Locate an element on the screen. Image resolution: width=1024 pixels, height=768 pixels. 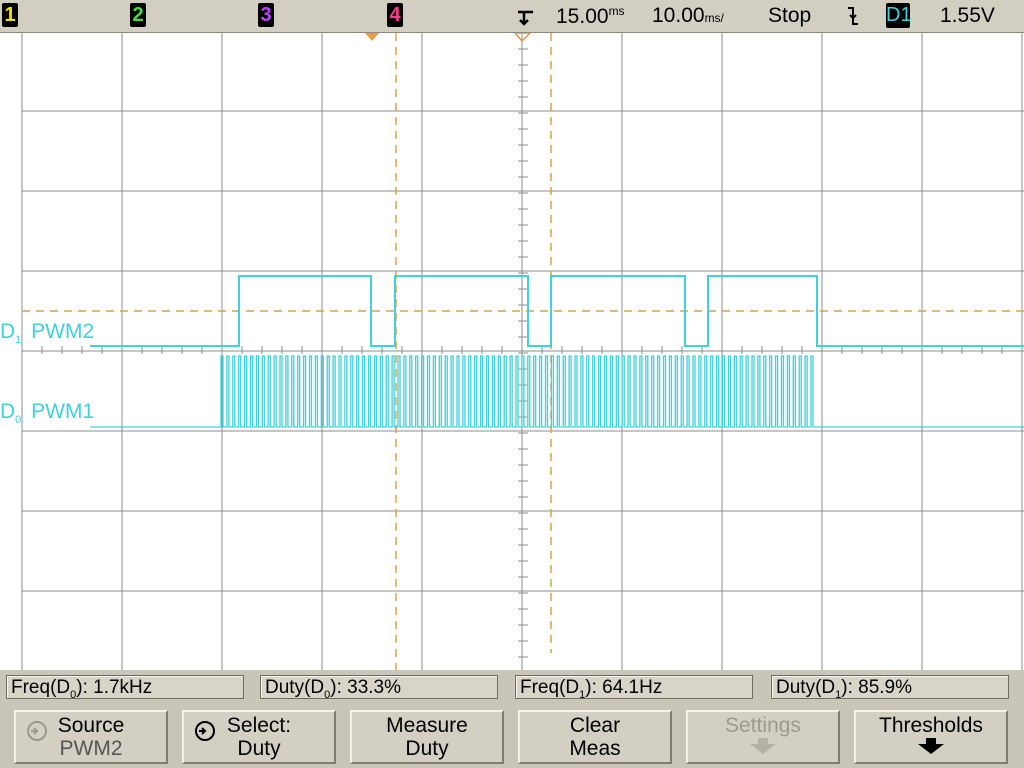
trace-label-pwm1: D0 PWM1 is located at coordinates (47, 413).